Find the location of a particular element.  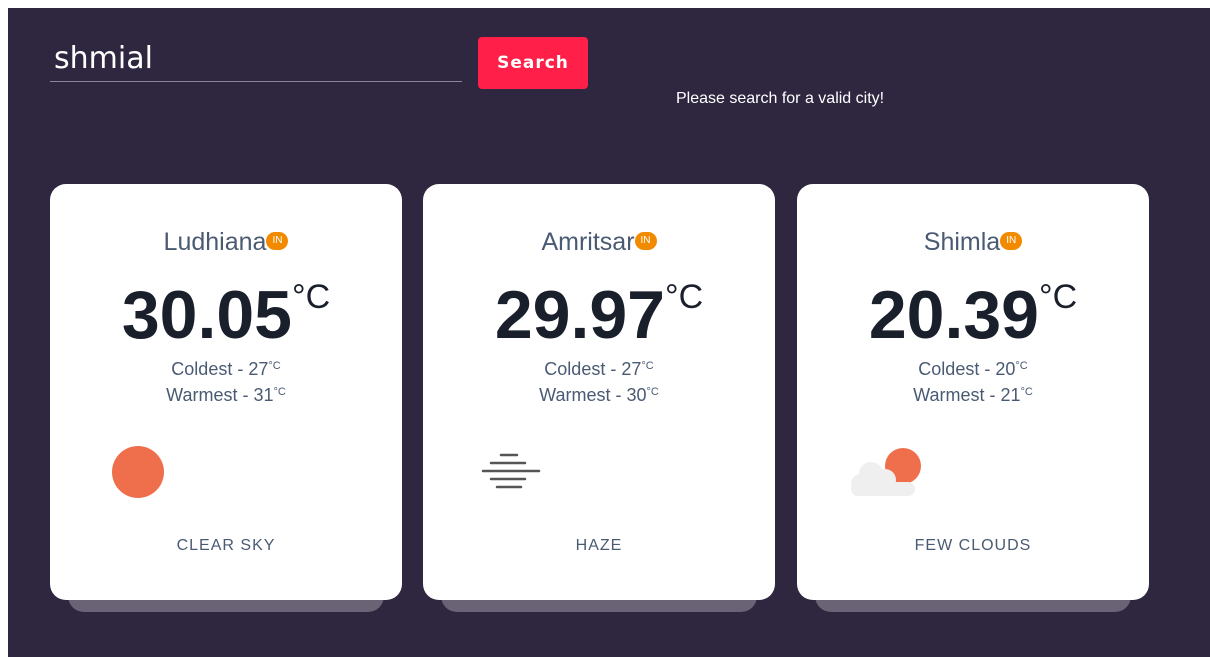

sun-icon is located at coordinates (138, 474).